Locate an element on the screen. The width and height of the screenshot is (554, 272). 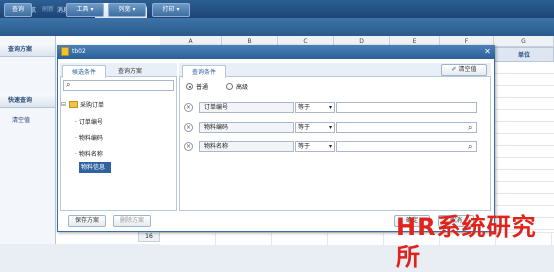
tools-label: 工具 is located at coordinates (82, 9).